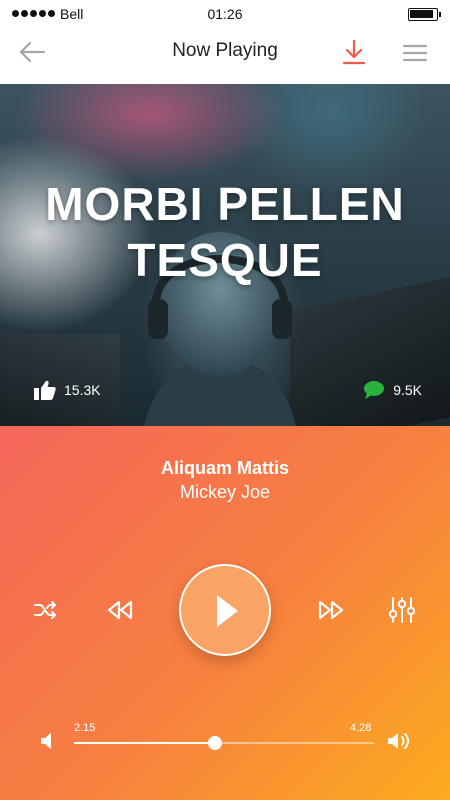 This screenshot has height=800, width=450. What do you see at coordinates (225, 232) in the screenshot?
I see `album-title: MORBI PELLEN TESQUE` at bounding box center [225, 232].